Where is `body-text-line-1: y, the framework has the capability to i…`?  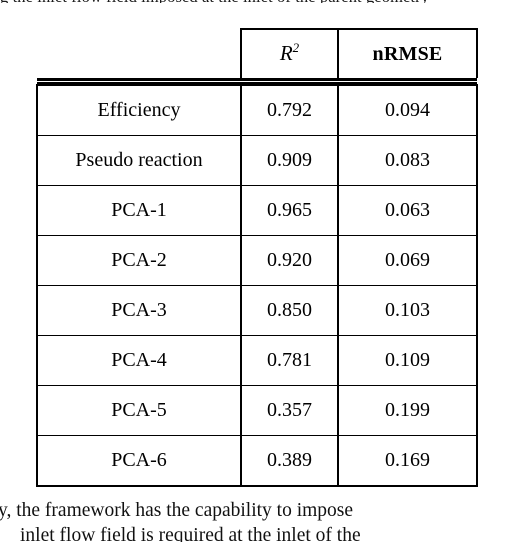
body-text-line-1: y, the framework has the capability to i… is located at coordinates (177, 510).